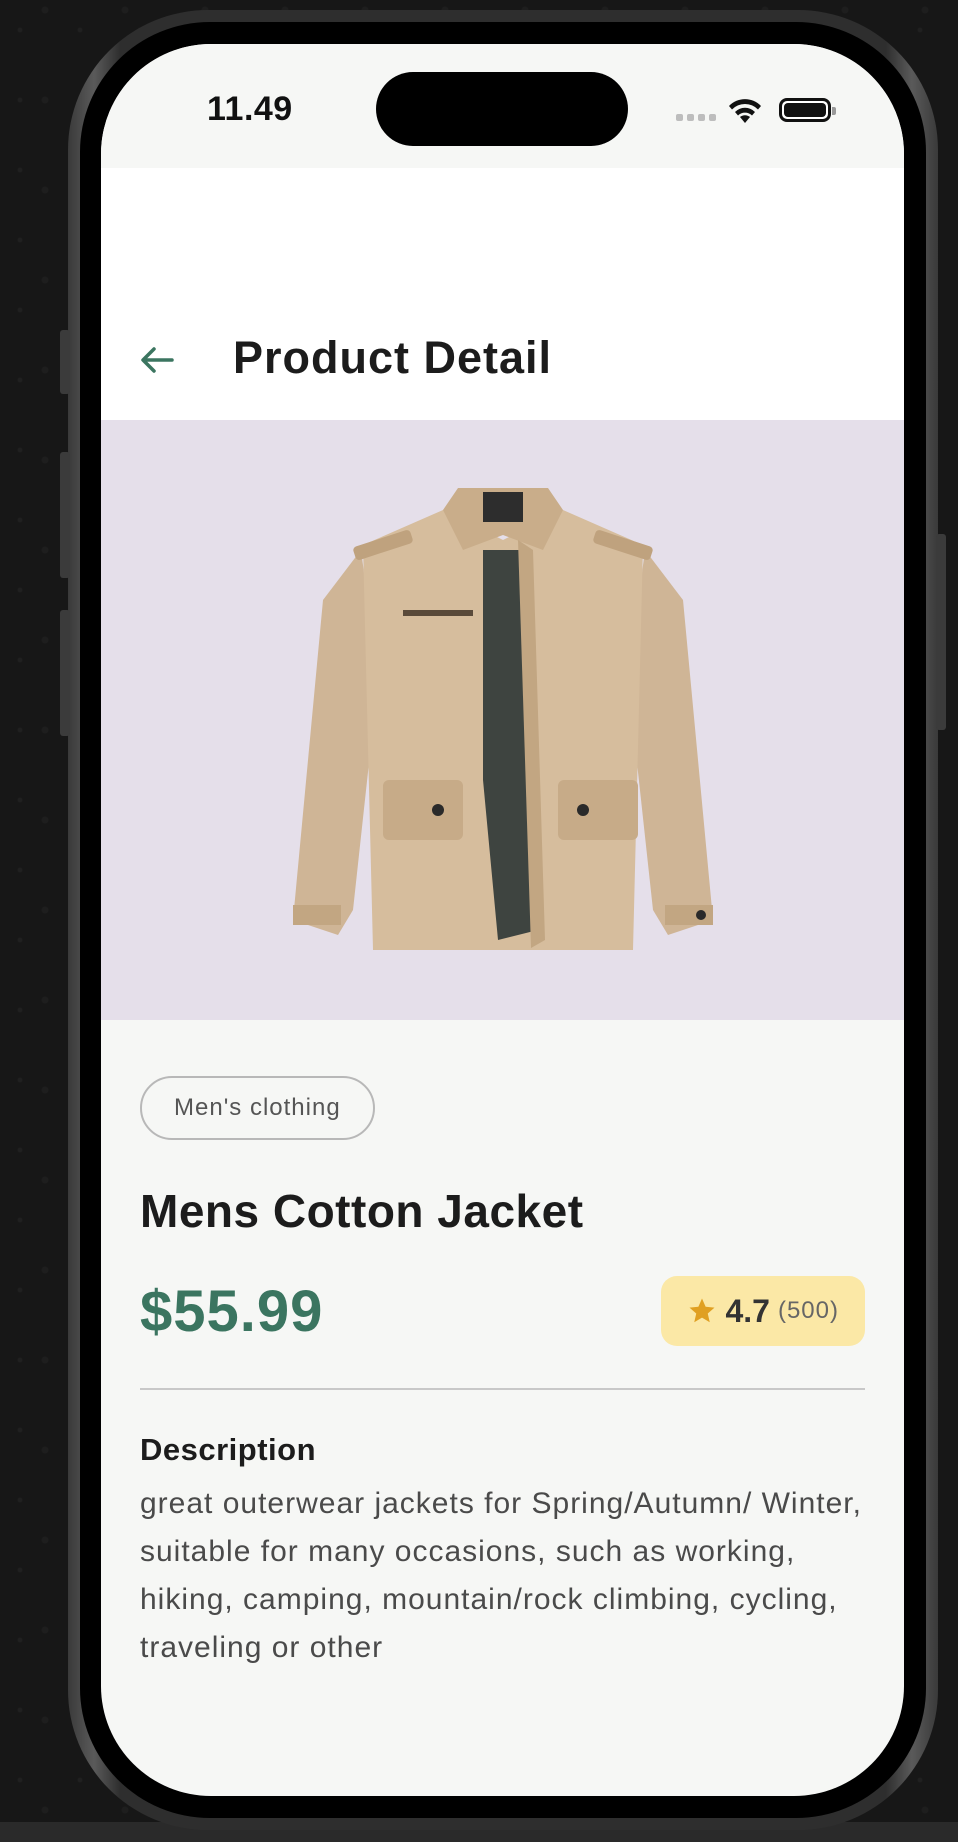  I want to click on back-button, so click(157, 360).